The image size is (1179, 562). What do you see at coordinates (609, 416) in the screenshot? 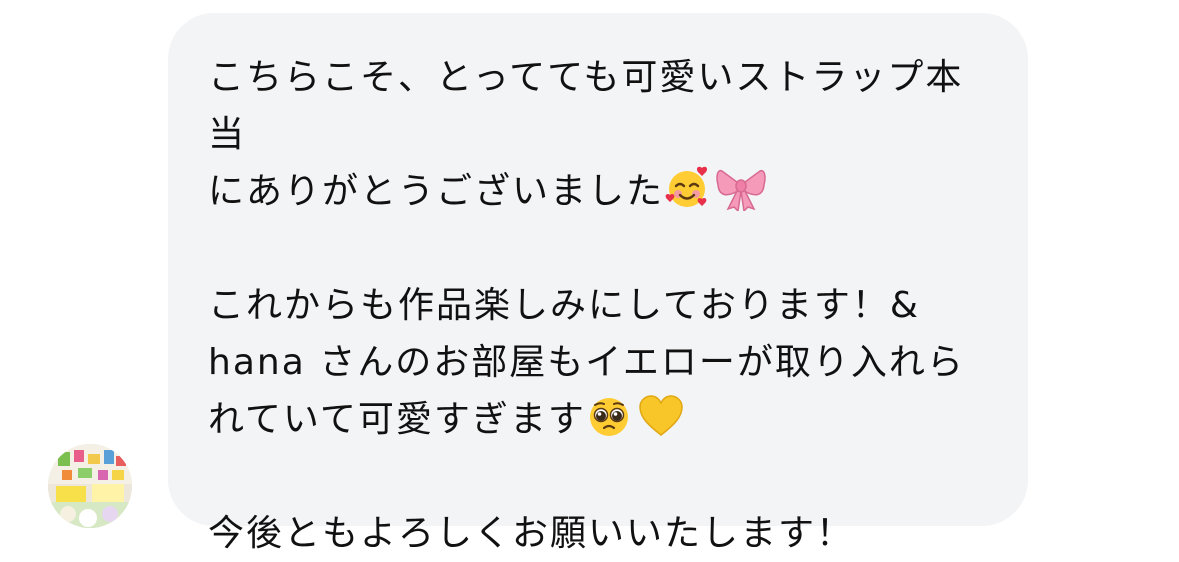
I see `pleading-face-icon` at bounding box center [609, 416].